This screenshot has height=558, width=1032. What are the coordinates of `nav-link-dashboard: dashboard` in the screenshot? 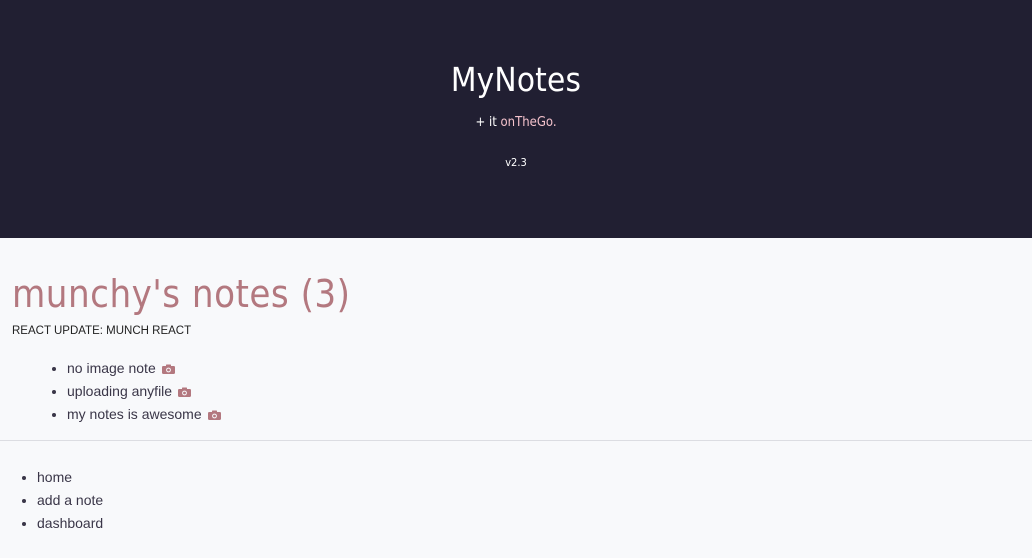 It's located at (70, 523).